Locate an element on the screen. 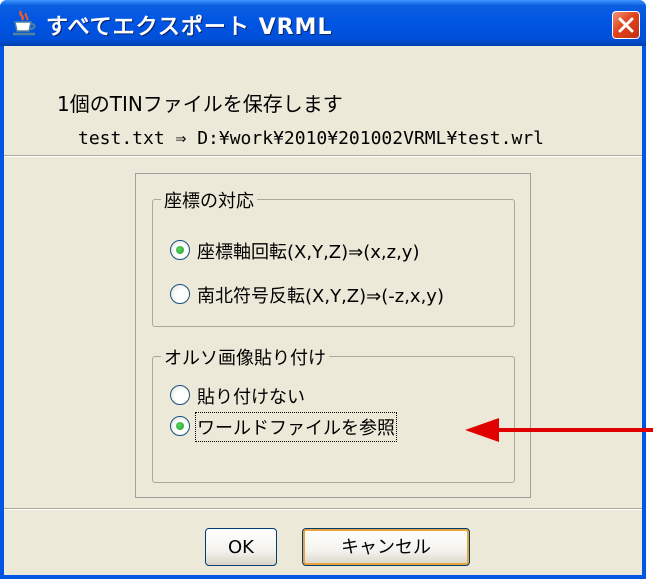 The width and height of the screenshot is (654, 583). ok-button: OK is located at coordinates (241, 547).